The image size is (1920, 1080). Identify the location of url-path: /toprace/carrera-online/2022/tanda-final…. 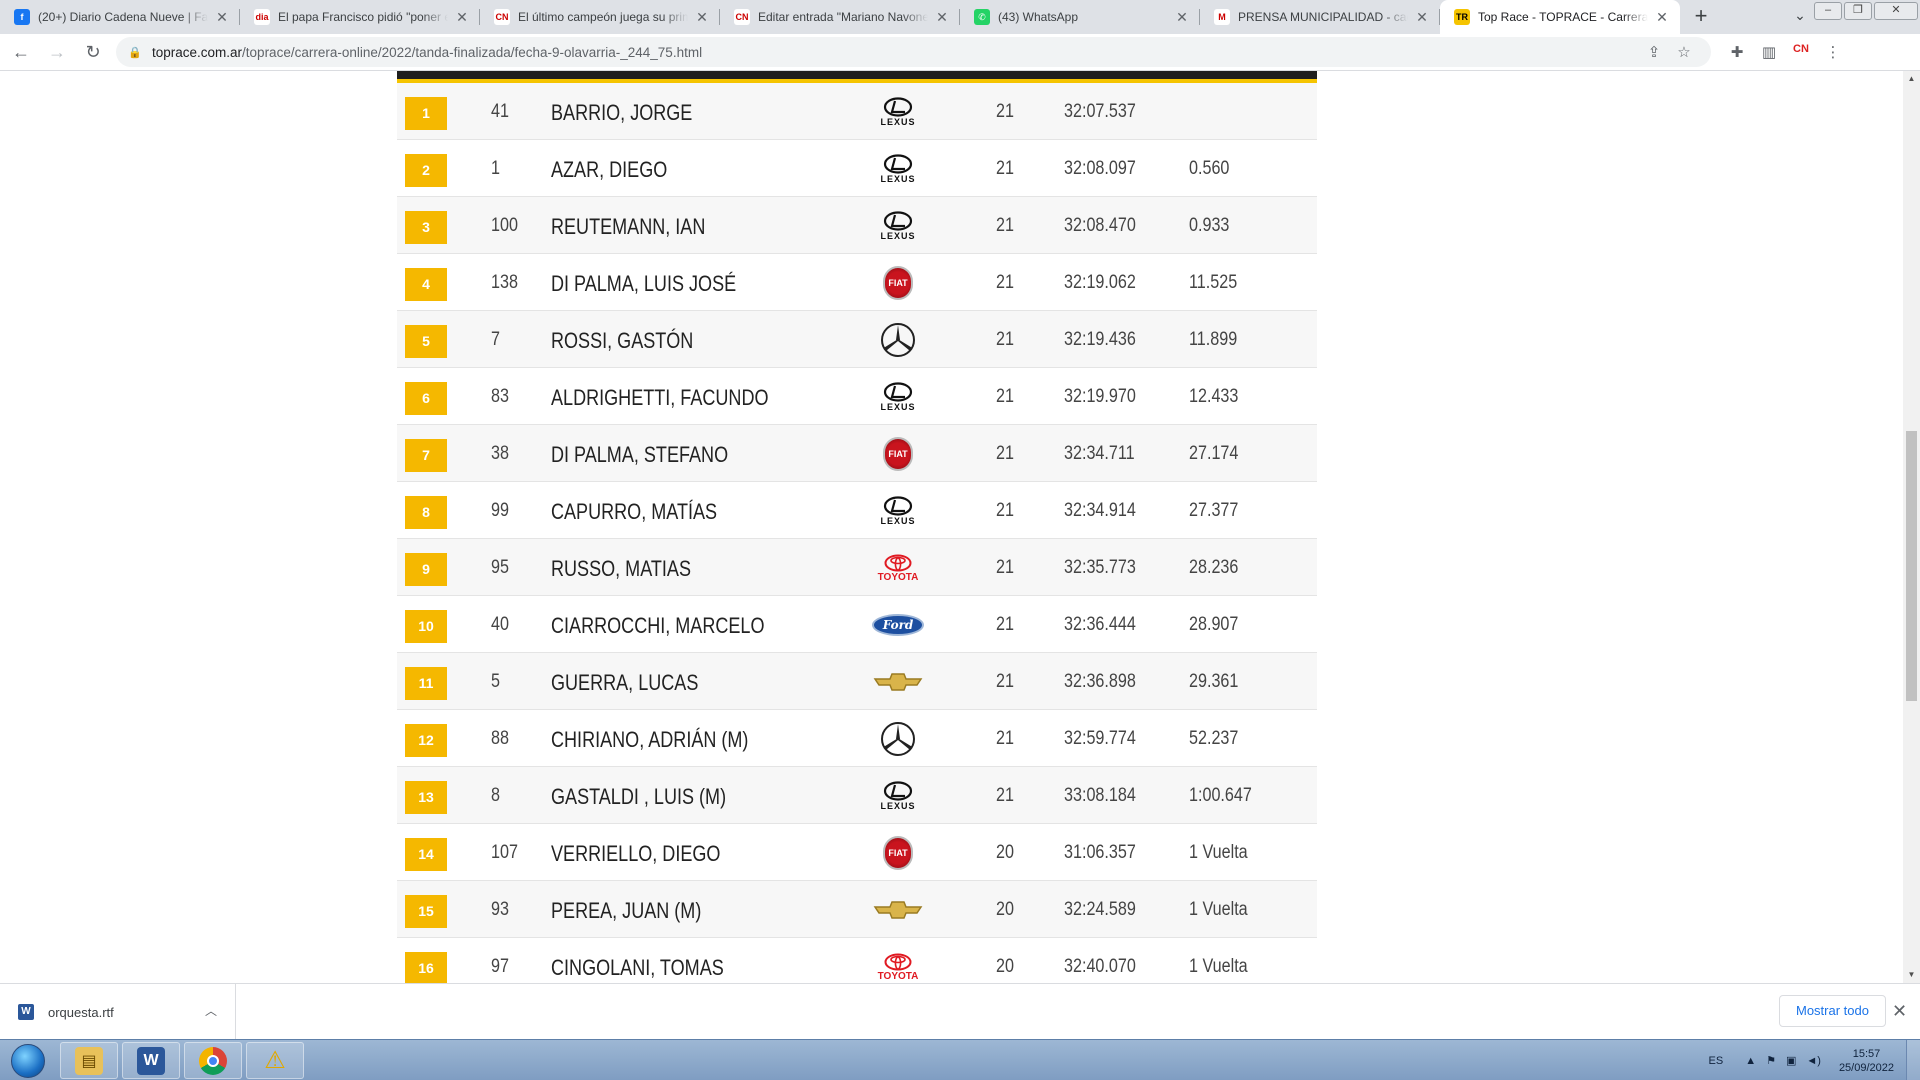
(472, 52).